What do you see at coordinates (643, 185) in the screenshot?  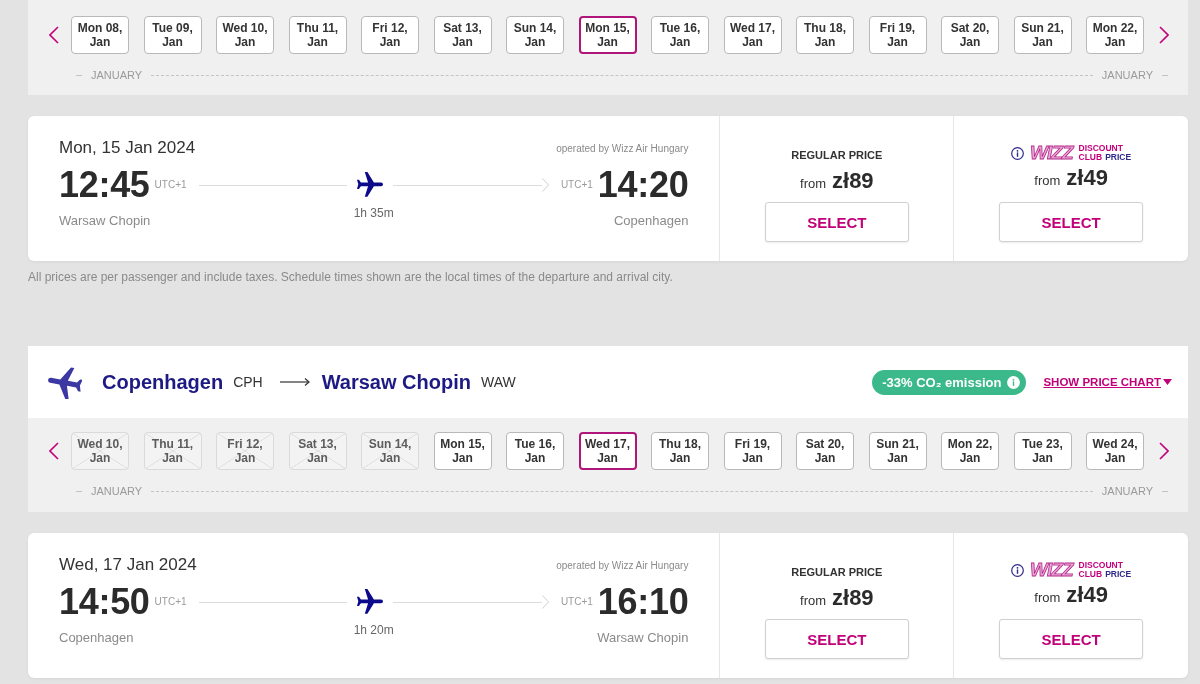 I see `arrival-time: 14:20` at bounding box center [643, 185].